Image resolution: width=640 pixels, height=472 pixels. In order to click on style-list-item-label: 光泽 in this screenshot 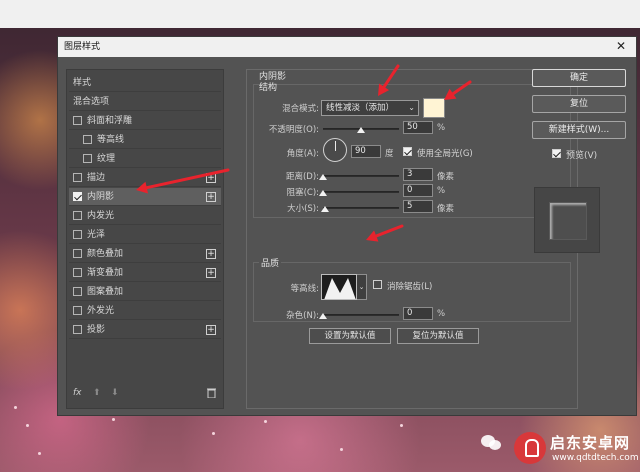, I will do `click(96, 235)`.